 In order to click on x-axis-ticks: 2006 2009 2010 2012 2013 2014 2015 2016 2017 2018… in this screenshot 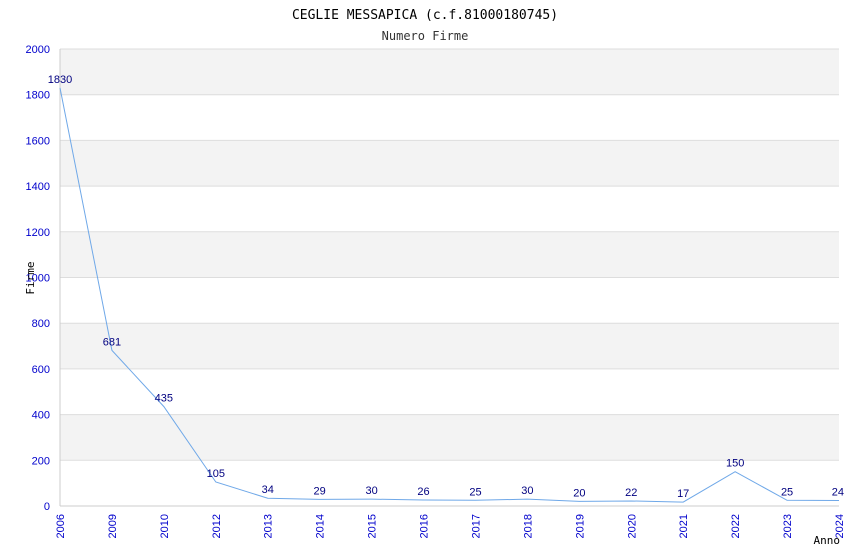, I will do `click(450, 526)`.